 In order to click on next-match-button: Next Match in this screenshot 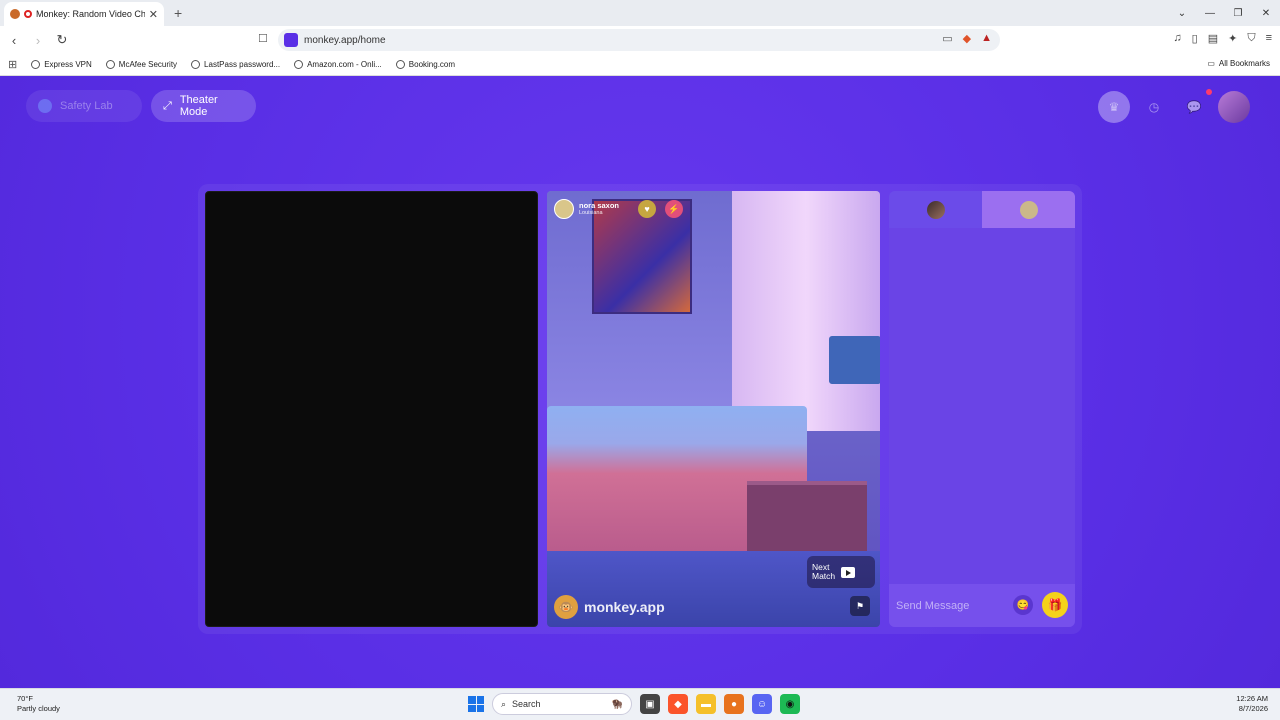, I will do `click(841, 572)`.